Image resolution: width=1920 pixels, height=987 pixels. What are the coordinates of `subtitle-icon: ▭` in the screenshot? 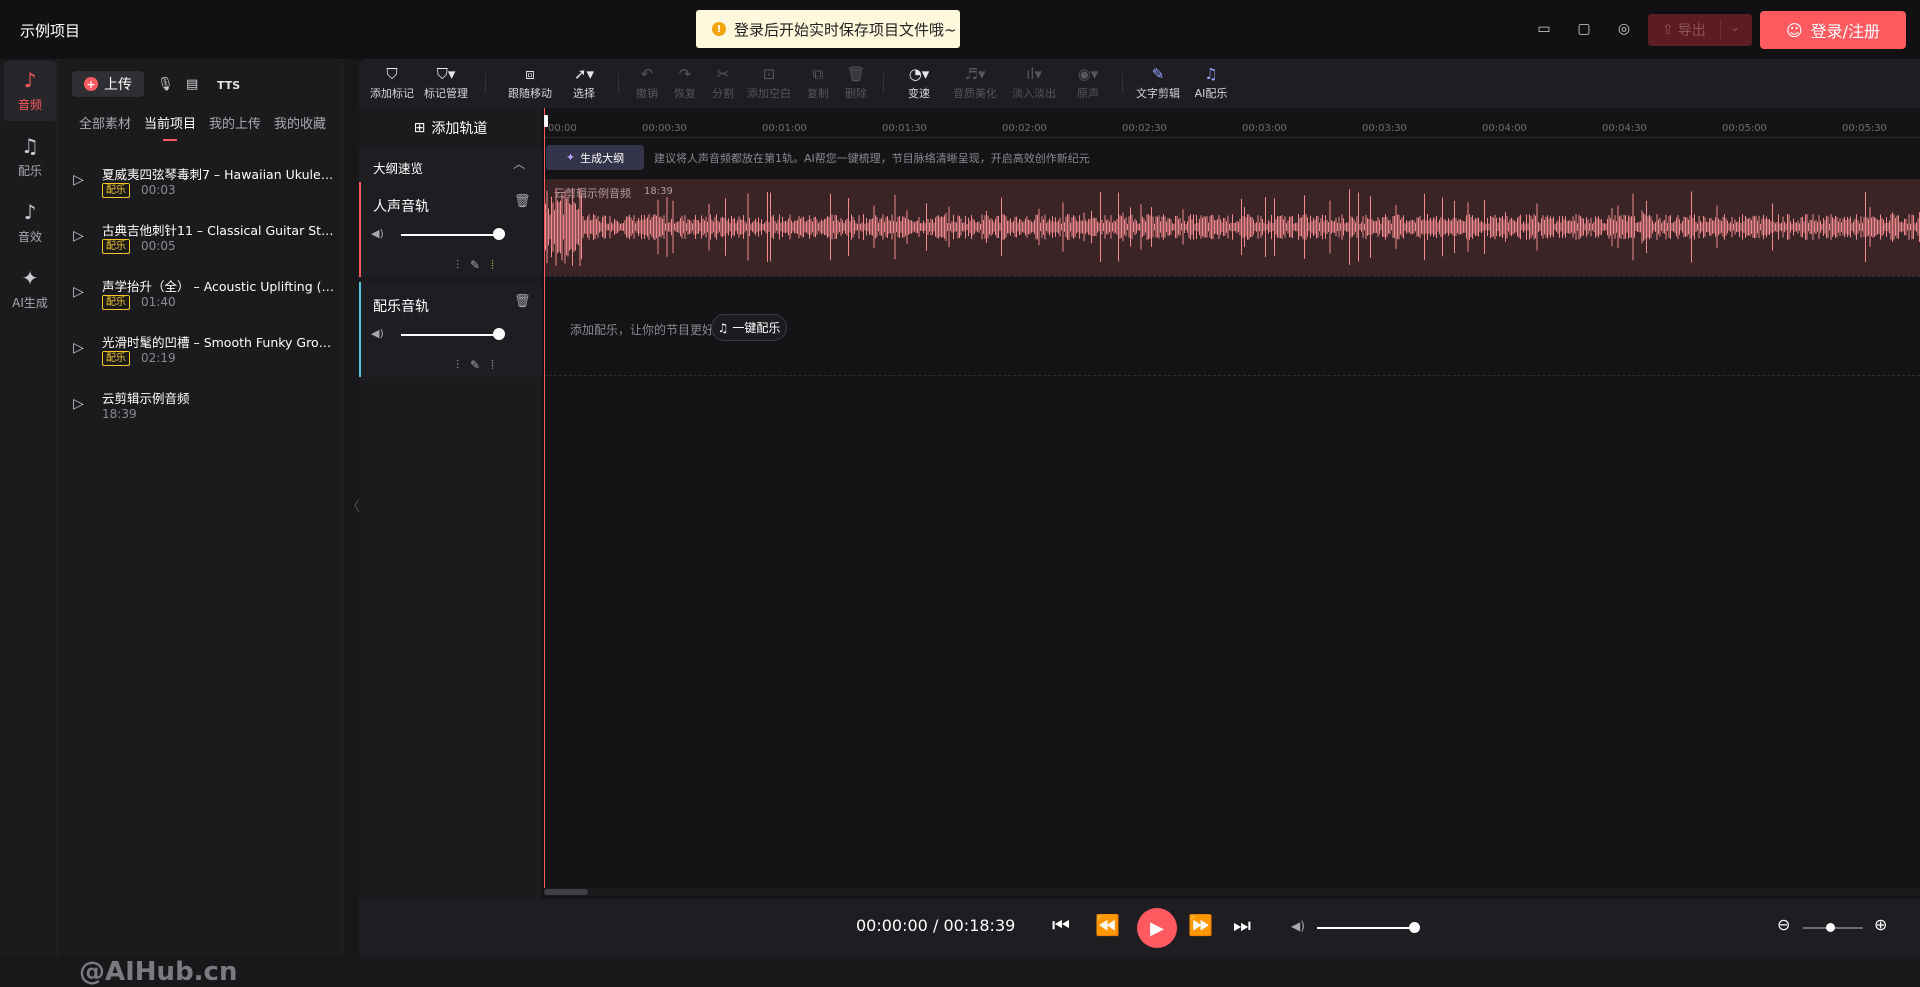 It's located at (1544, 29).